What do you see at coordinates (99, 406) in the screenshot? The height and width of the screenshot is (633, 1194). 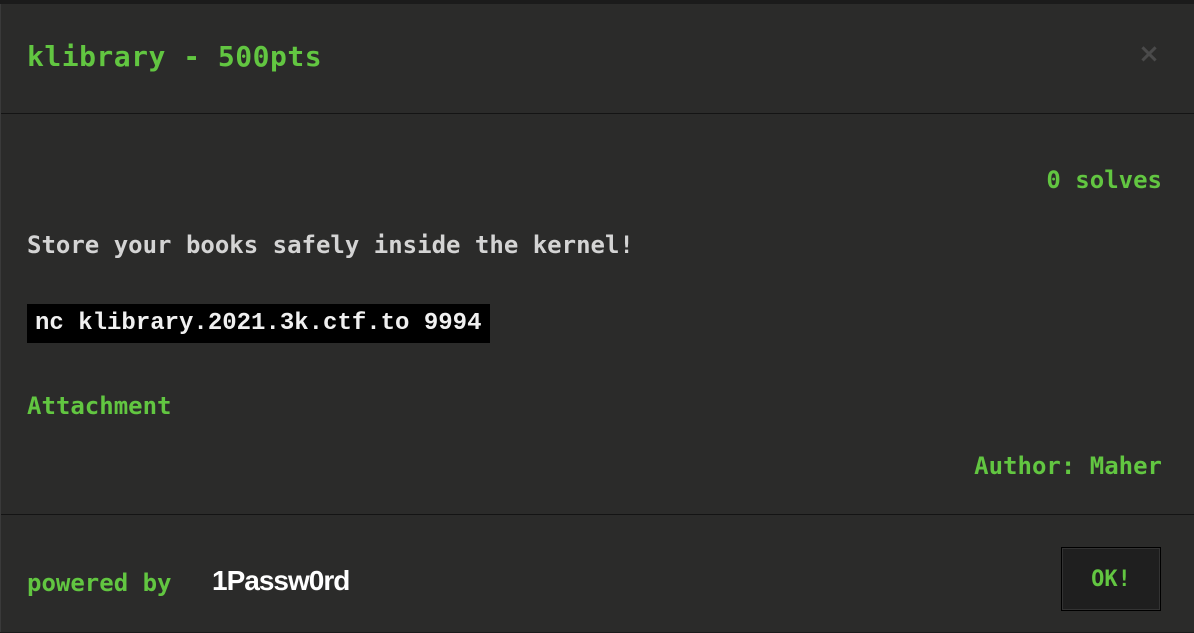 I see `attachment-link: Attachment` at bounding box center [99, 406].